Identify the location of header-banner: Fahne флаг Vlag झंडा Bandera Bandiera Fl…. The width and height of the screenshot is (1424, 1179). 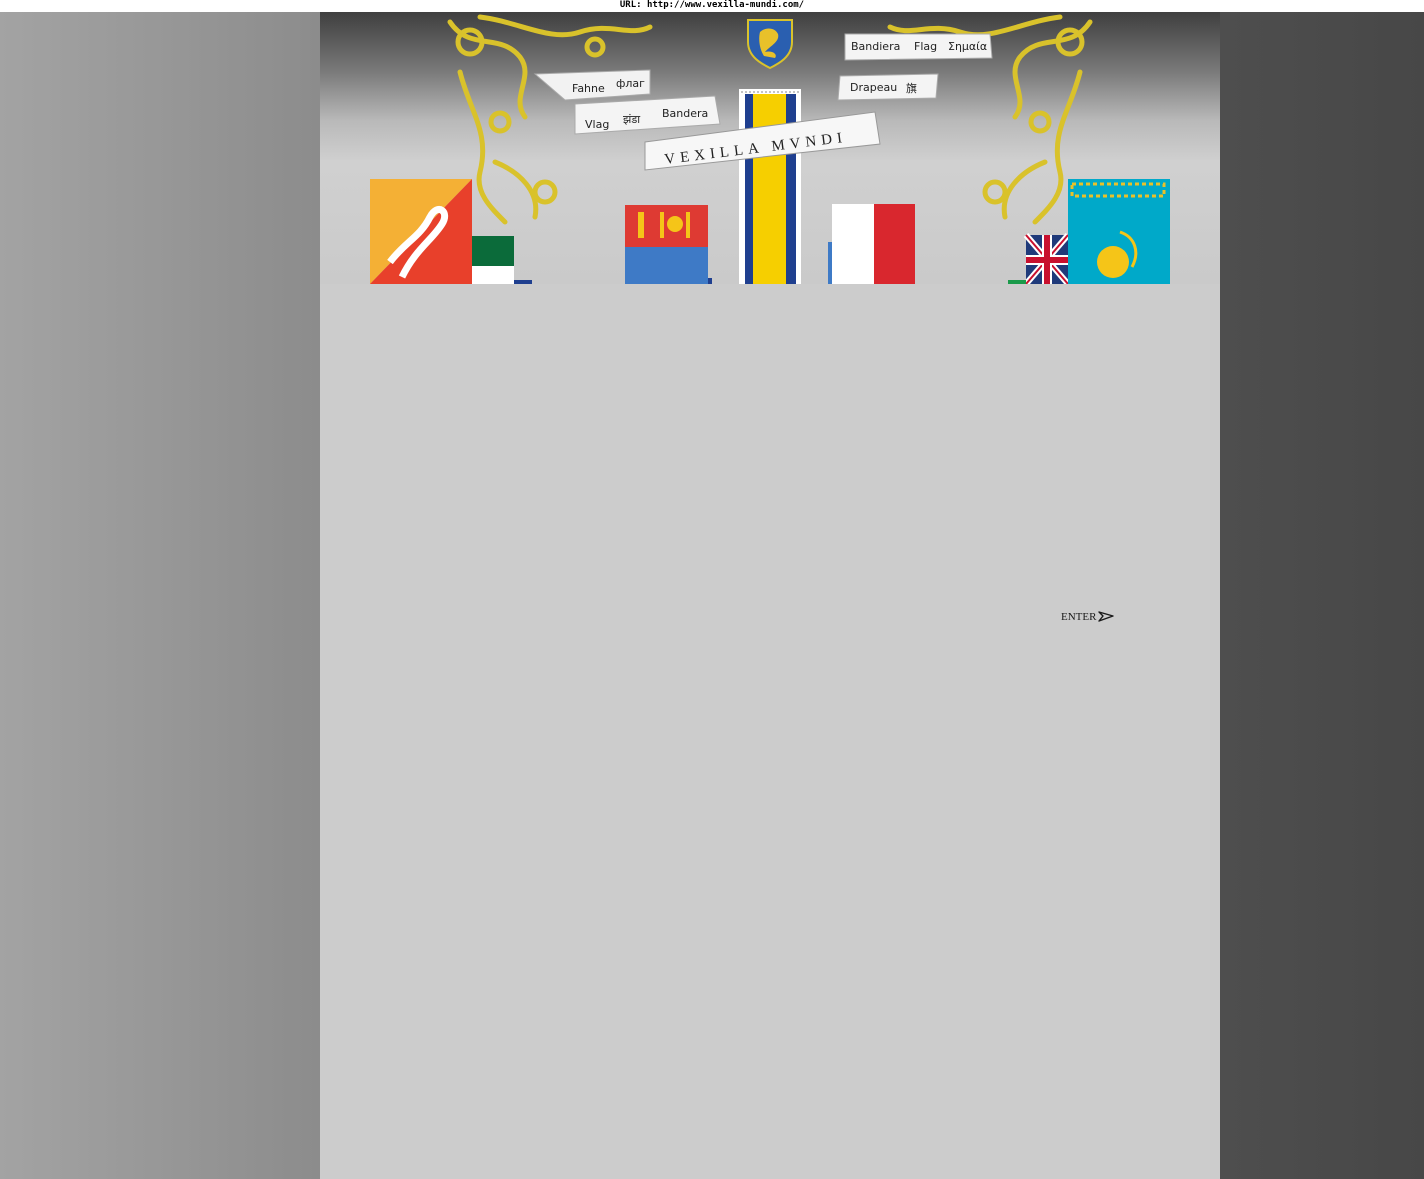
(770, 148).